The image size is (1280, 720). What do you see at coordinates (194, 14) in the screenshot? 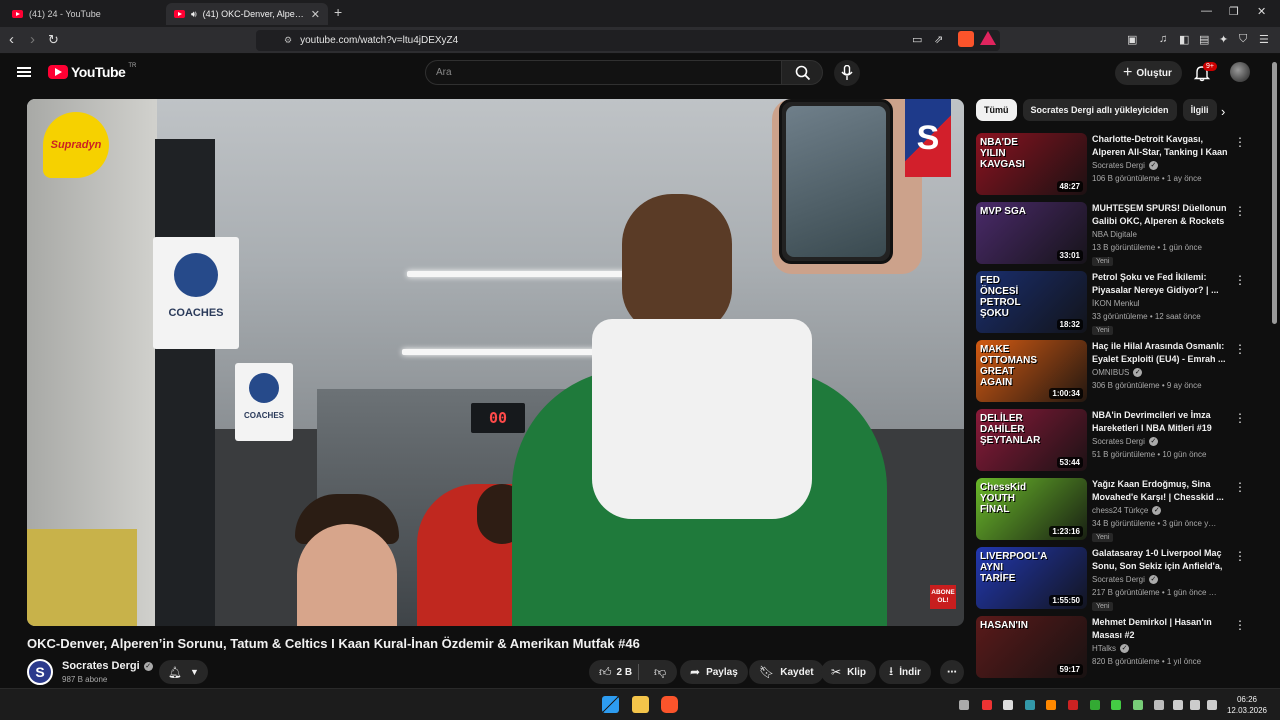
I see `speaker-icon: 🔊︎` at bounding box center [194, 14].